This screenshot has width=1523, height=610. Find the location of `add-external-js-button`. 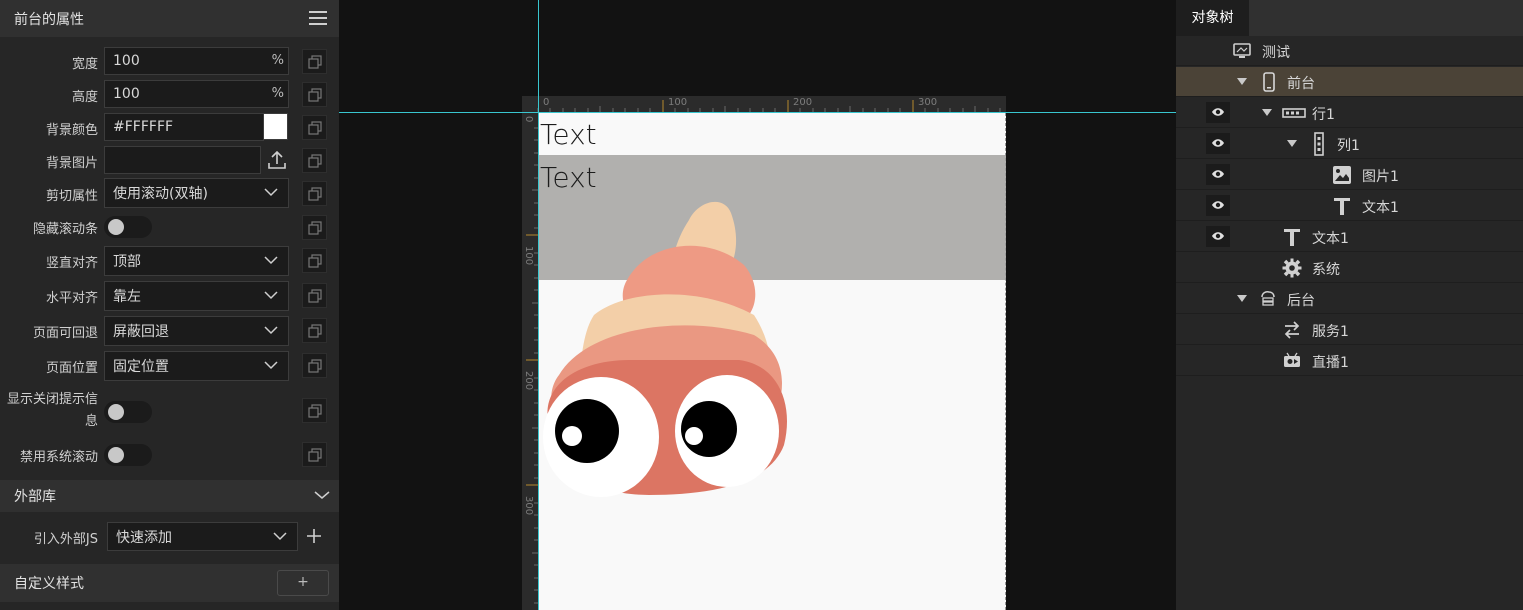

add-external-js-button is located at coordinates (314, 535).